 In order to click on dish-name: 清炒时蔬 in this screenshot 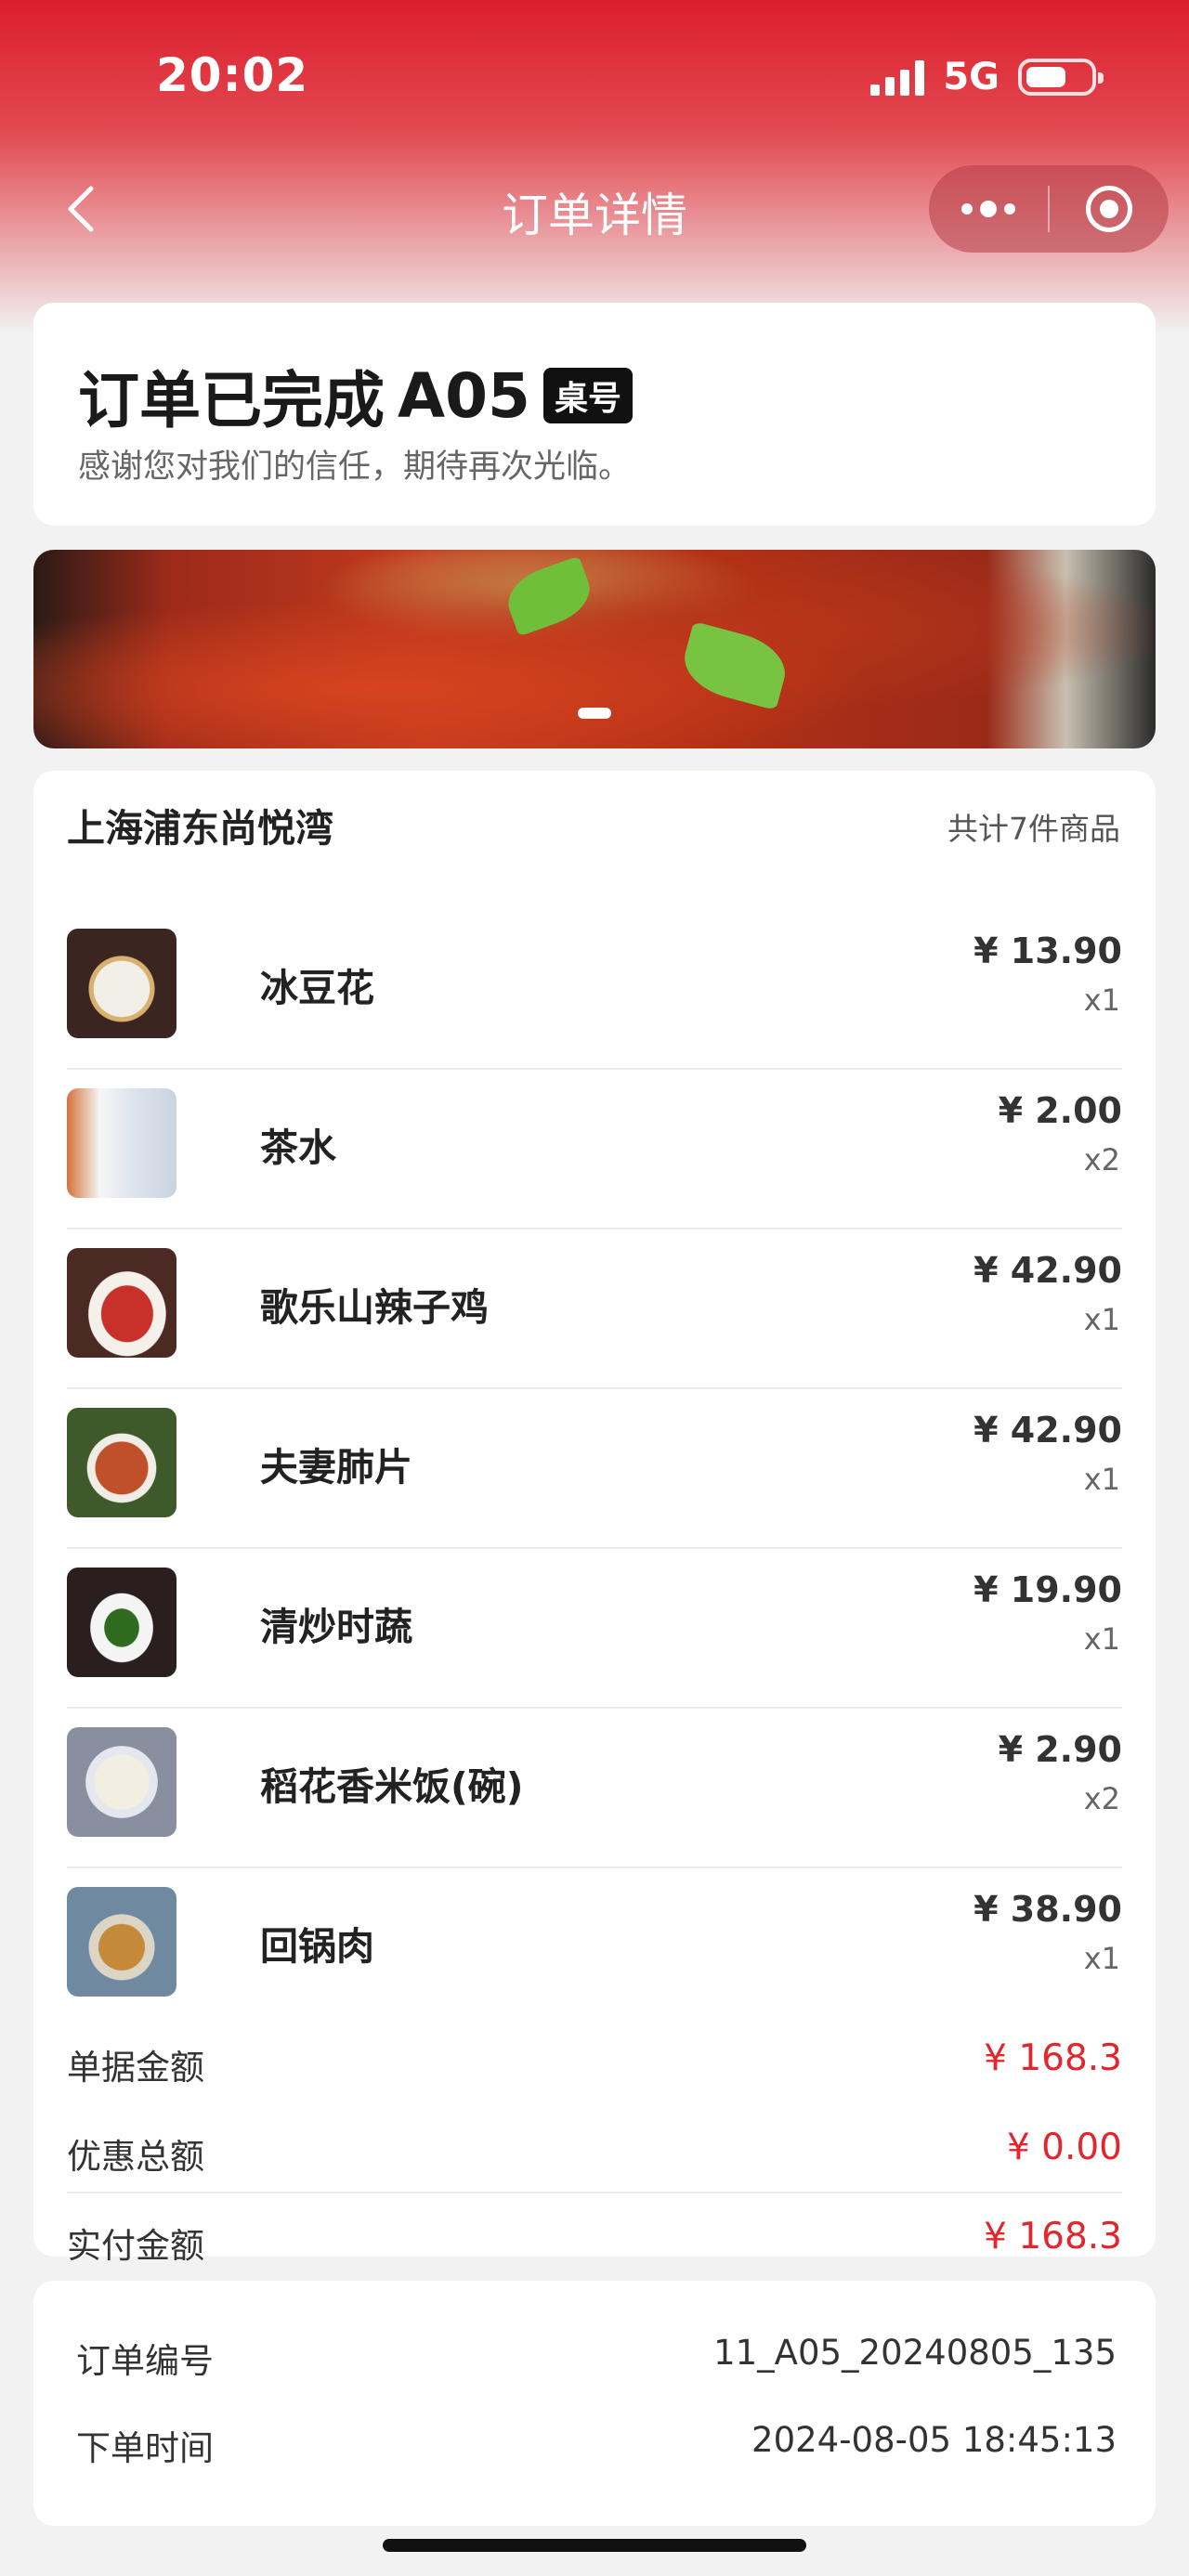, I will do `click(336, 1627)`.